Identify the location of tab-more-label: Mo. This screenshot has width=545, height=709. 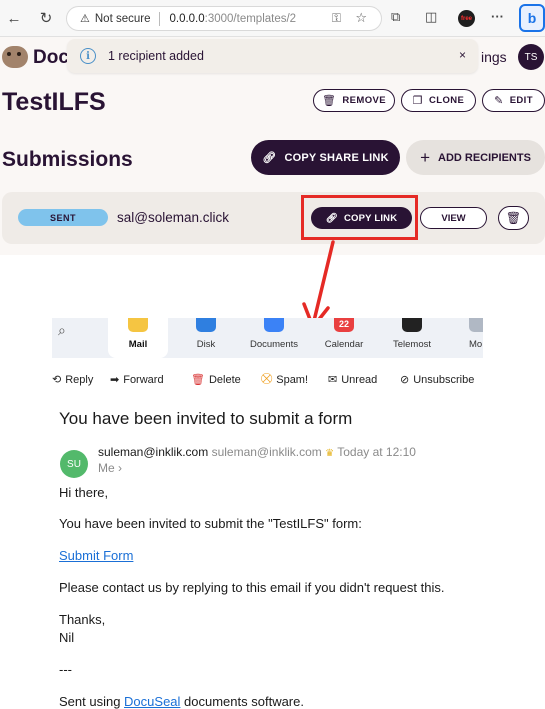
(476, 344).